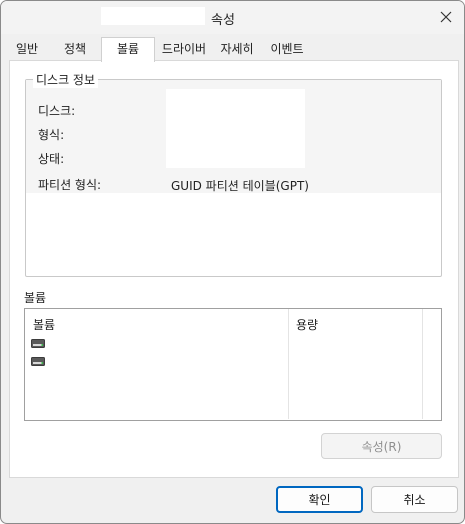 The height and width of the screenshot is (524, 465). I want to click on ok-button: 확인, so click(319, 499).